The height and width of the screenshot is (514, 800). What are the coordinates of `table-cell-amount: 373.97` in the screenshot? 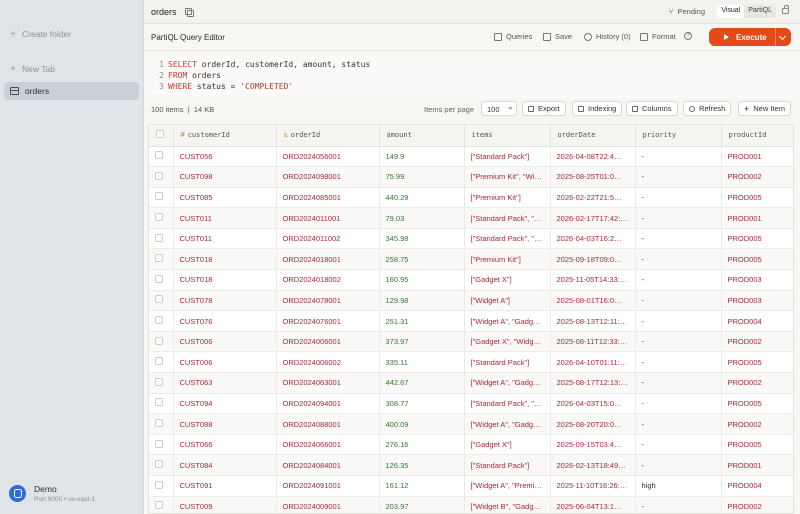 It's located at (422, 342).